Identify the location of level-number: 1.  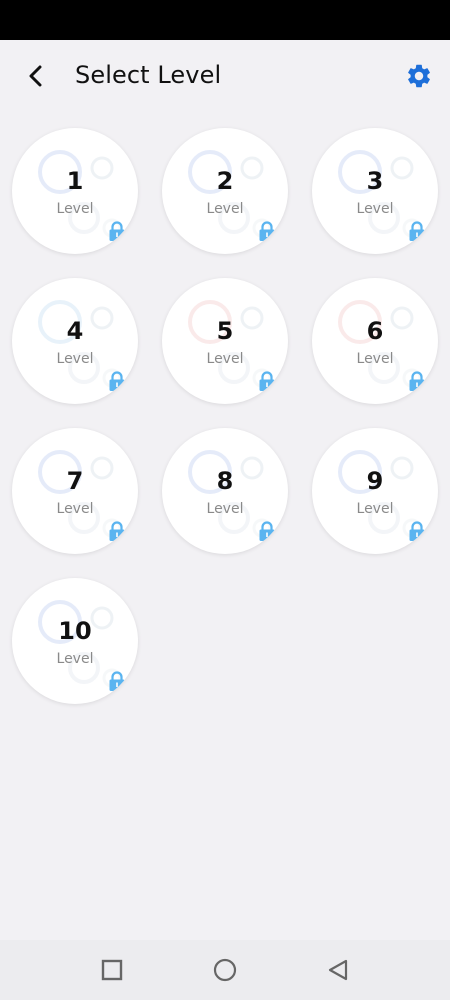
(75, 181).